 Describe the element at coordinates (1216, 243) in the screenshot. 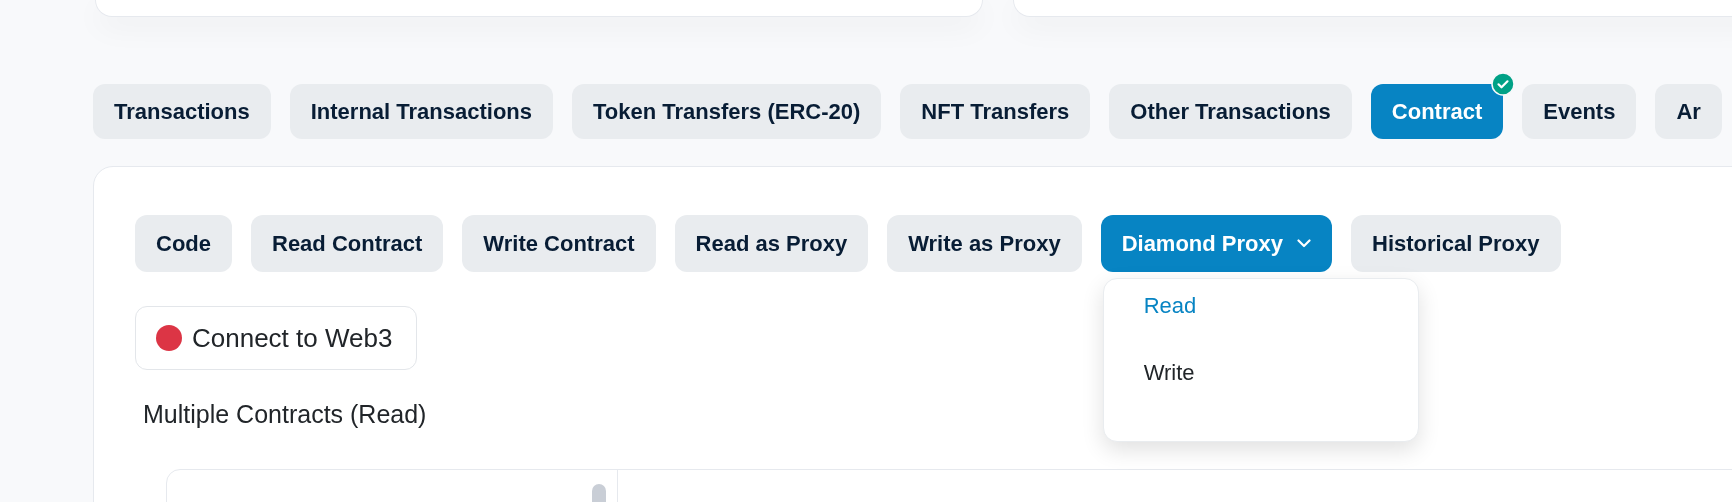

I see `dropdown-button: Diamond Proxy` at that location.